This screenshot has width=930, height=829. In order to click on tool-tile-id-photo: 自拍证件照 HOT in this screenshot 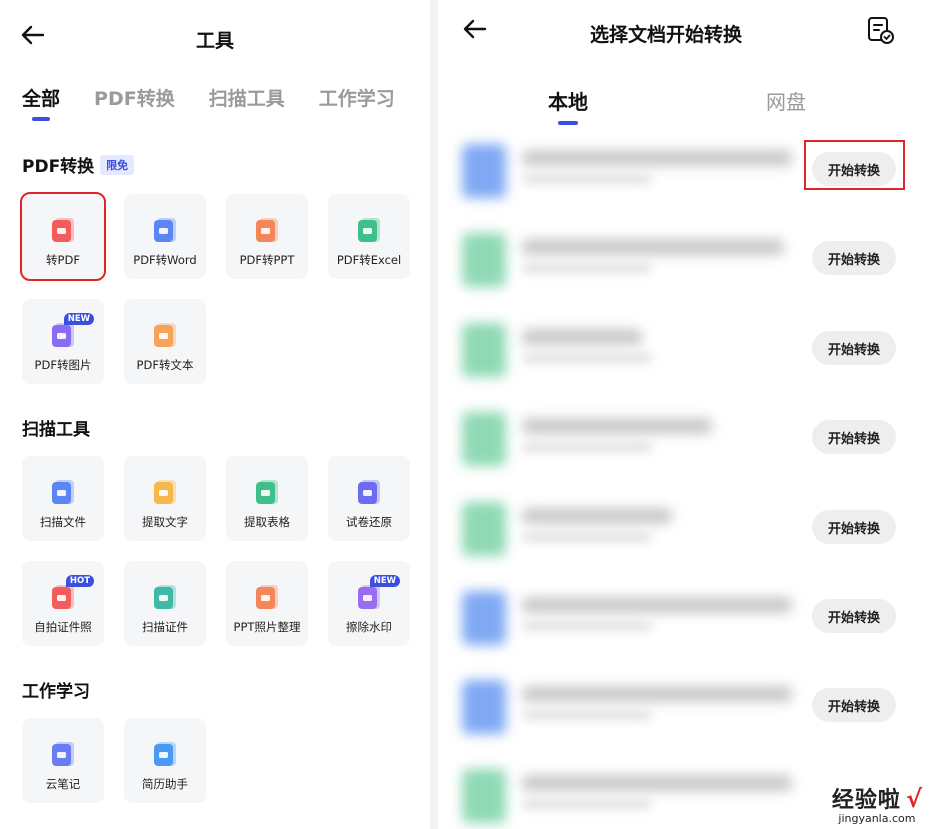, I will do `click(63, 603)`.